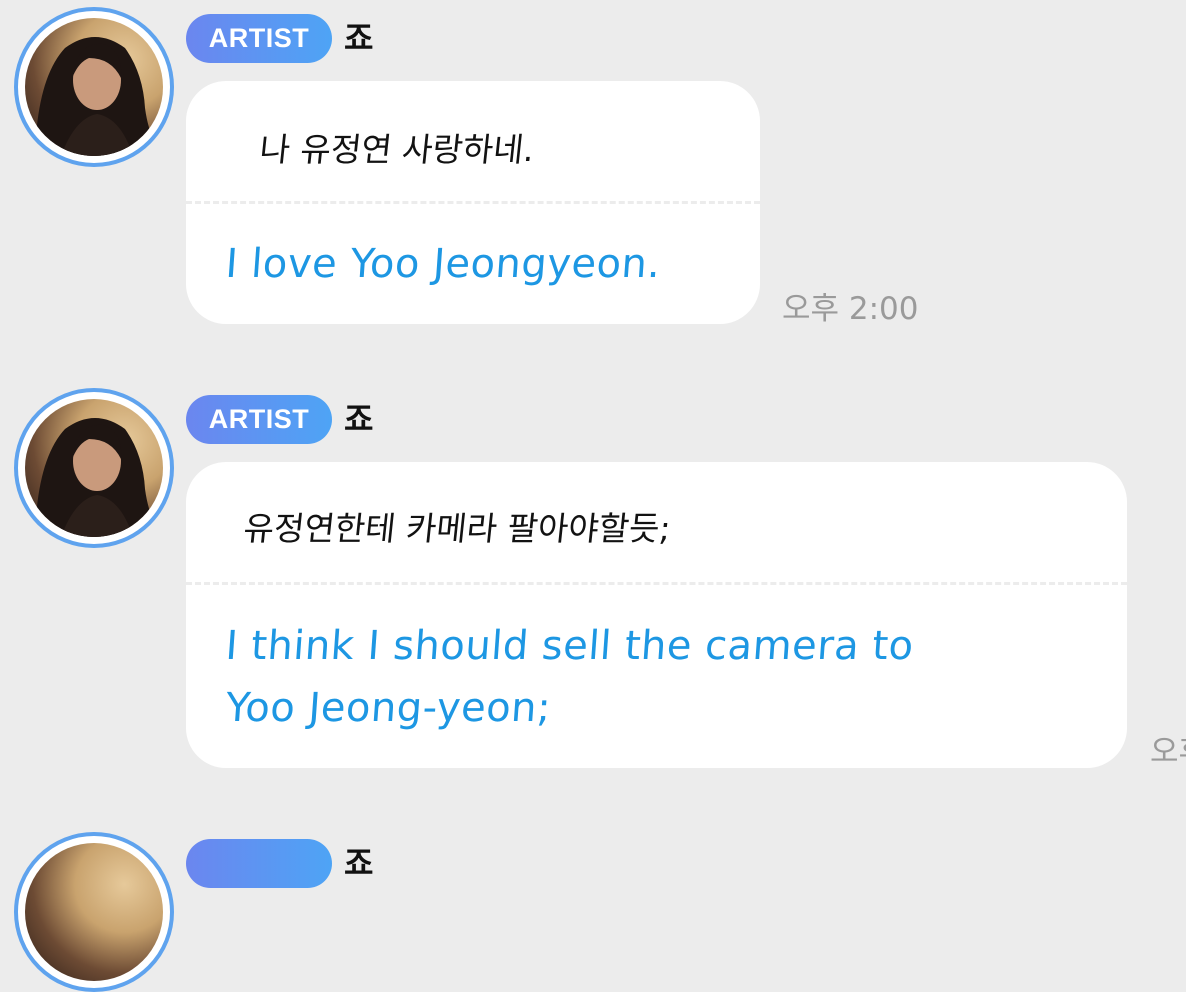  I want to click on message-timestamp: 오후 2:00, so click(850, 309).